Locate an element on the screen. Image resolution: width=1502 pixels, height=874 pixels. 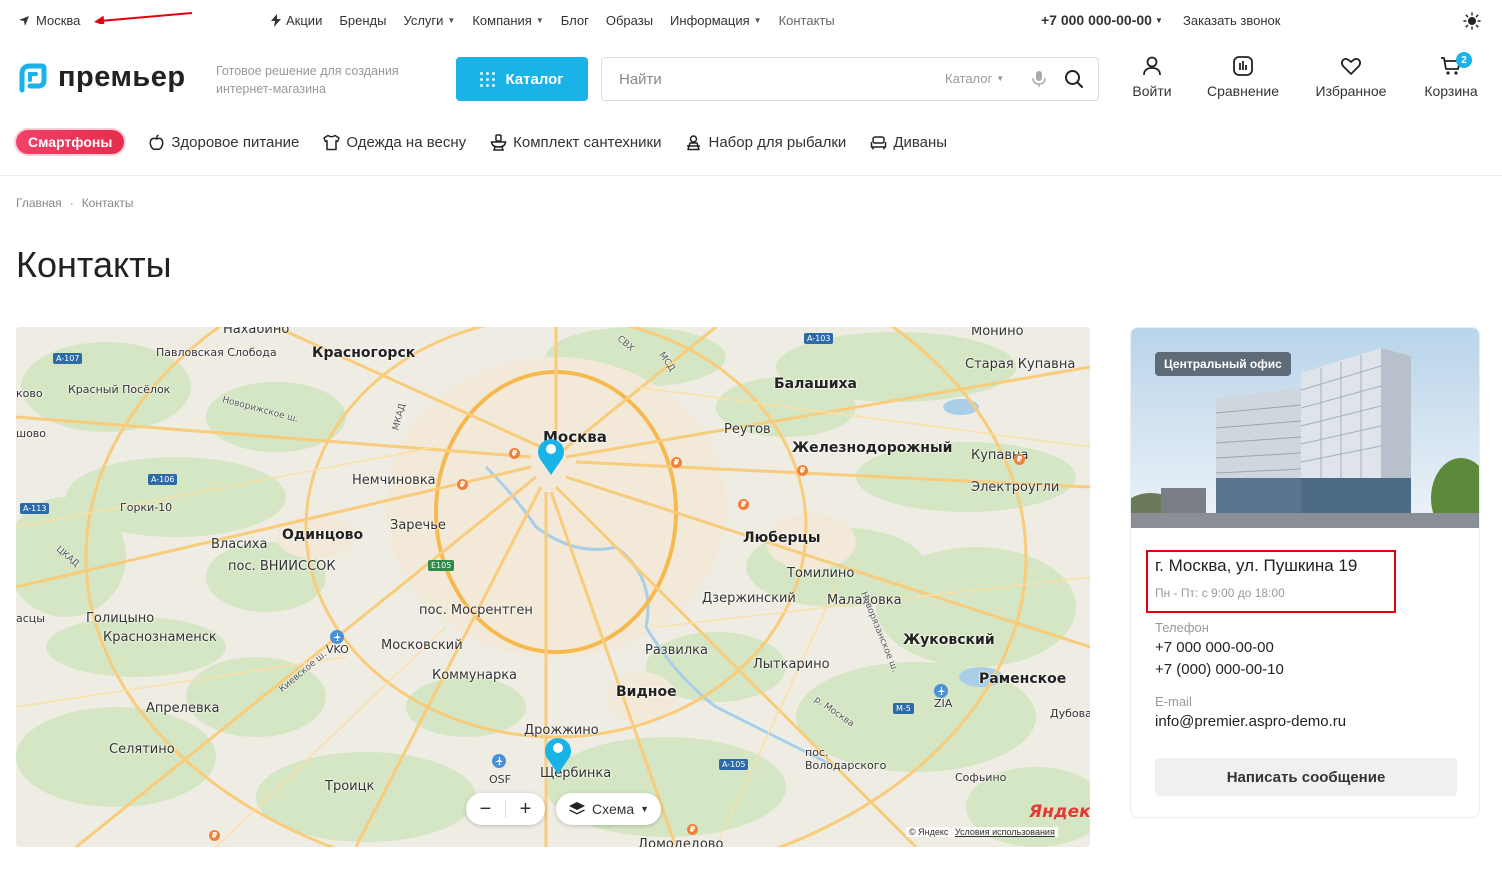
office-phone: +7 (000) 000-00-10 is located at coordinates (1219, 669).